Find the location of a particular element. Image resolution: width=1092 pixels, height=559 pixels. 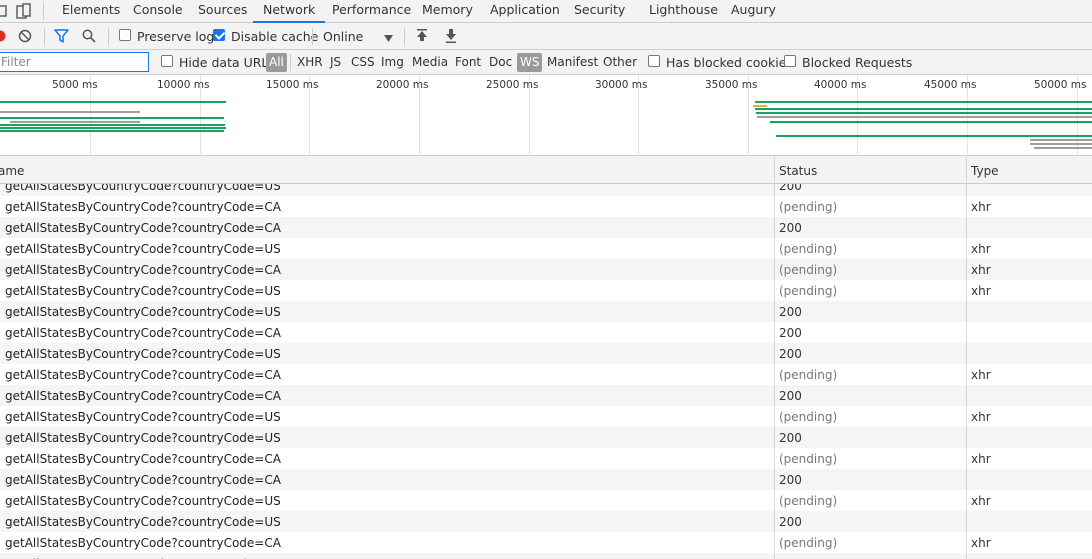

tab-sources: Sources is located at coordinates (222, 11).